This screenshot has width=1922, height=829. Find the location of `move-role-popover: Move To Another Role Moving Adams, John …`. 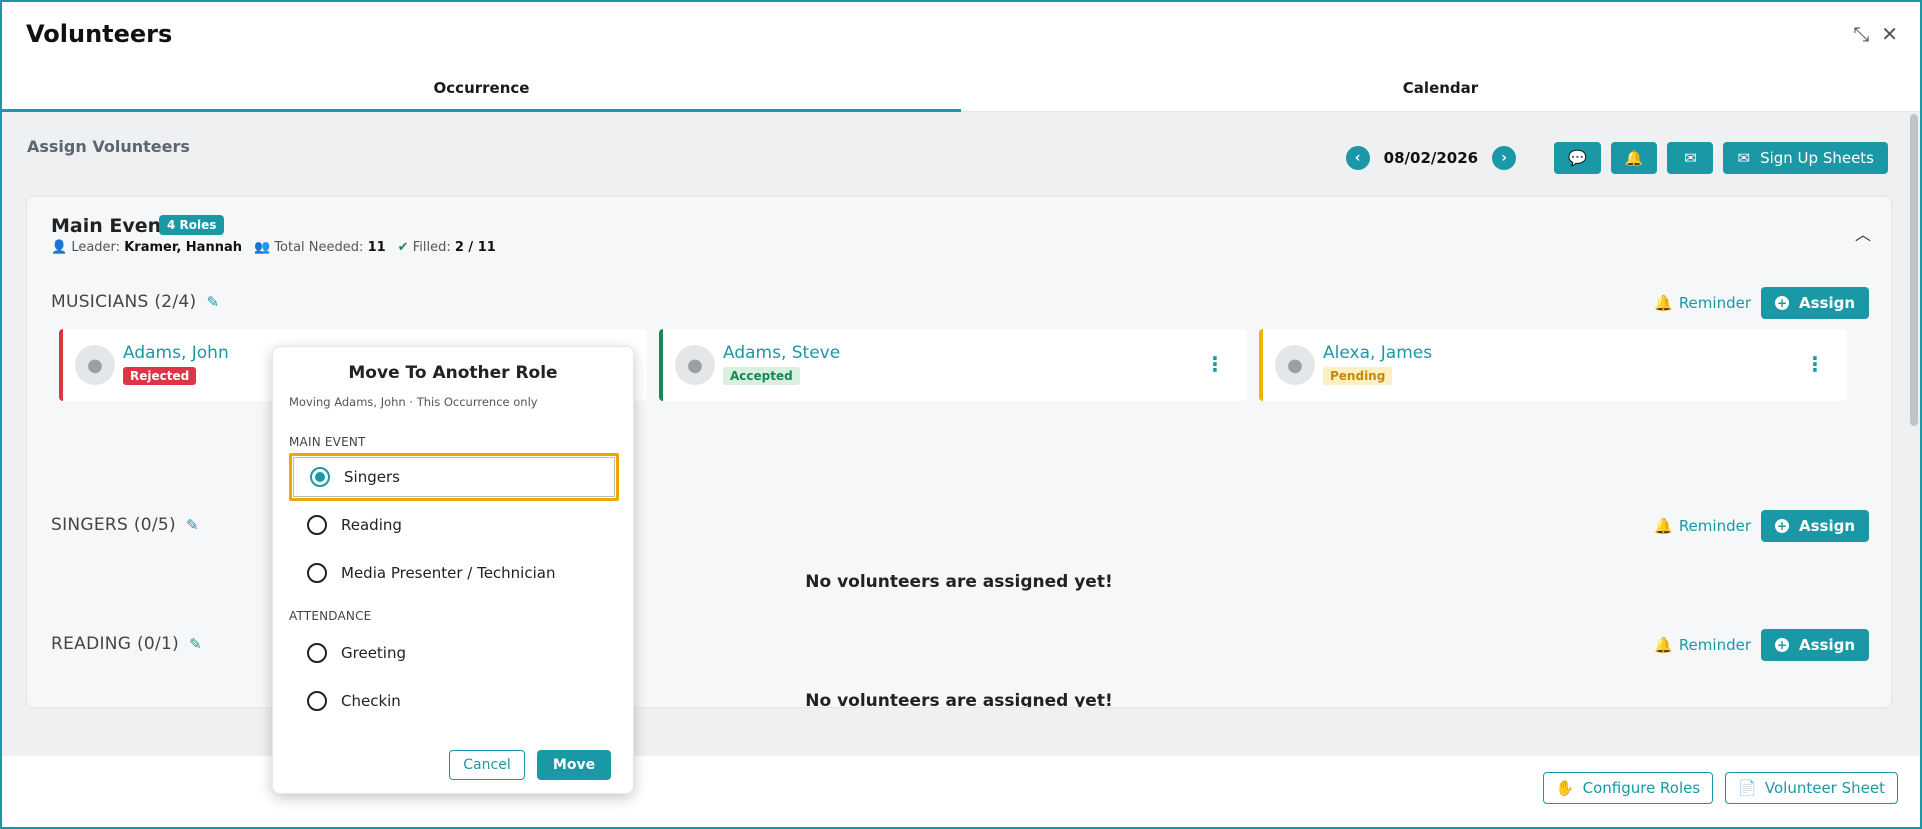

move-role-popover: Move To Another Role Moving Adams, John … is located at coordinates (453, 570).